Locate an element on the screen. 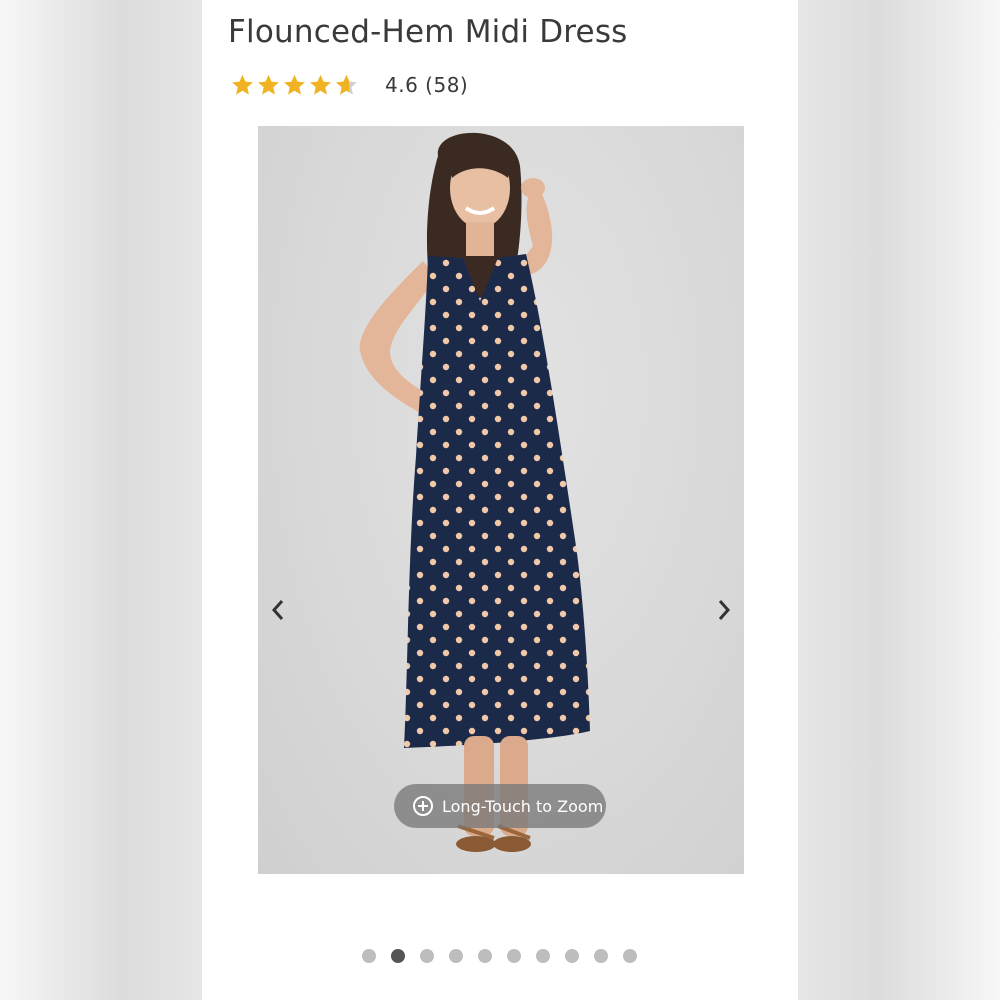 Image resolution: width=1000 pixels, height=1000 pixels. zoom-hint-label: Long-Touch to Zoom is located at coordinates (523, 806).